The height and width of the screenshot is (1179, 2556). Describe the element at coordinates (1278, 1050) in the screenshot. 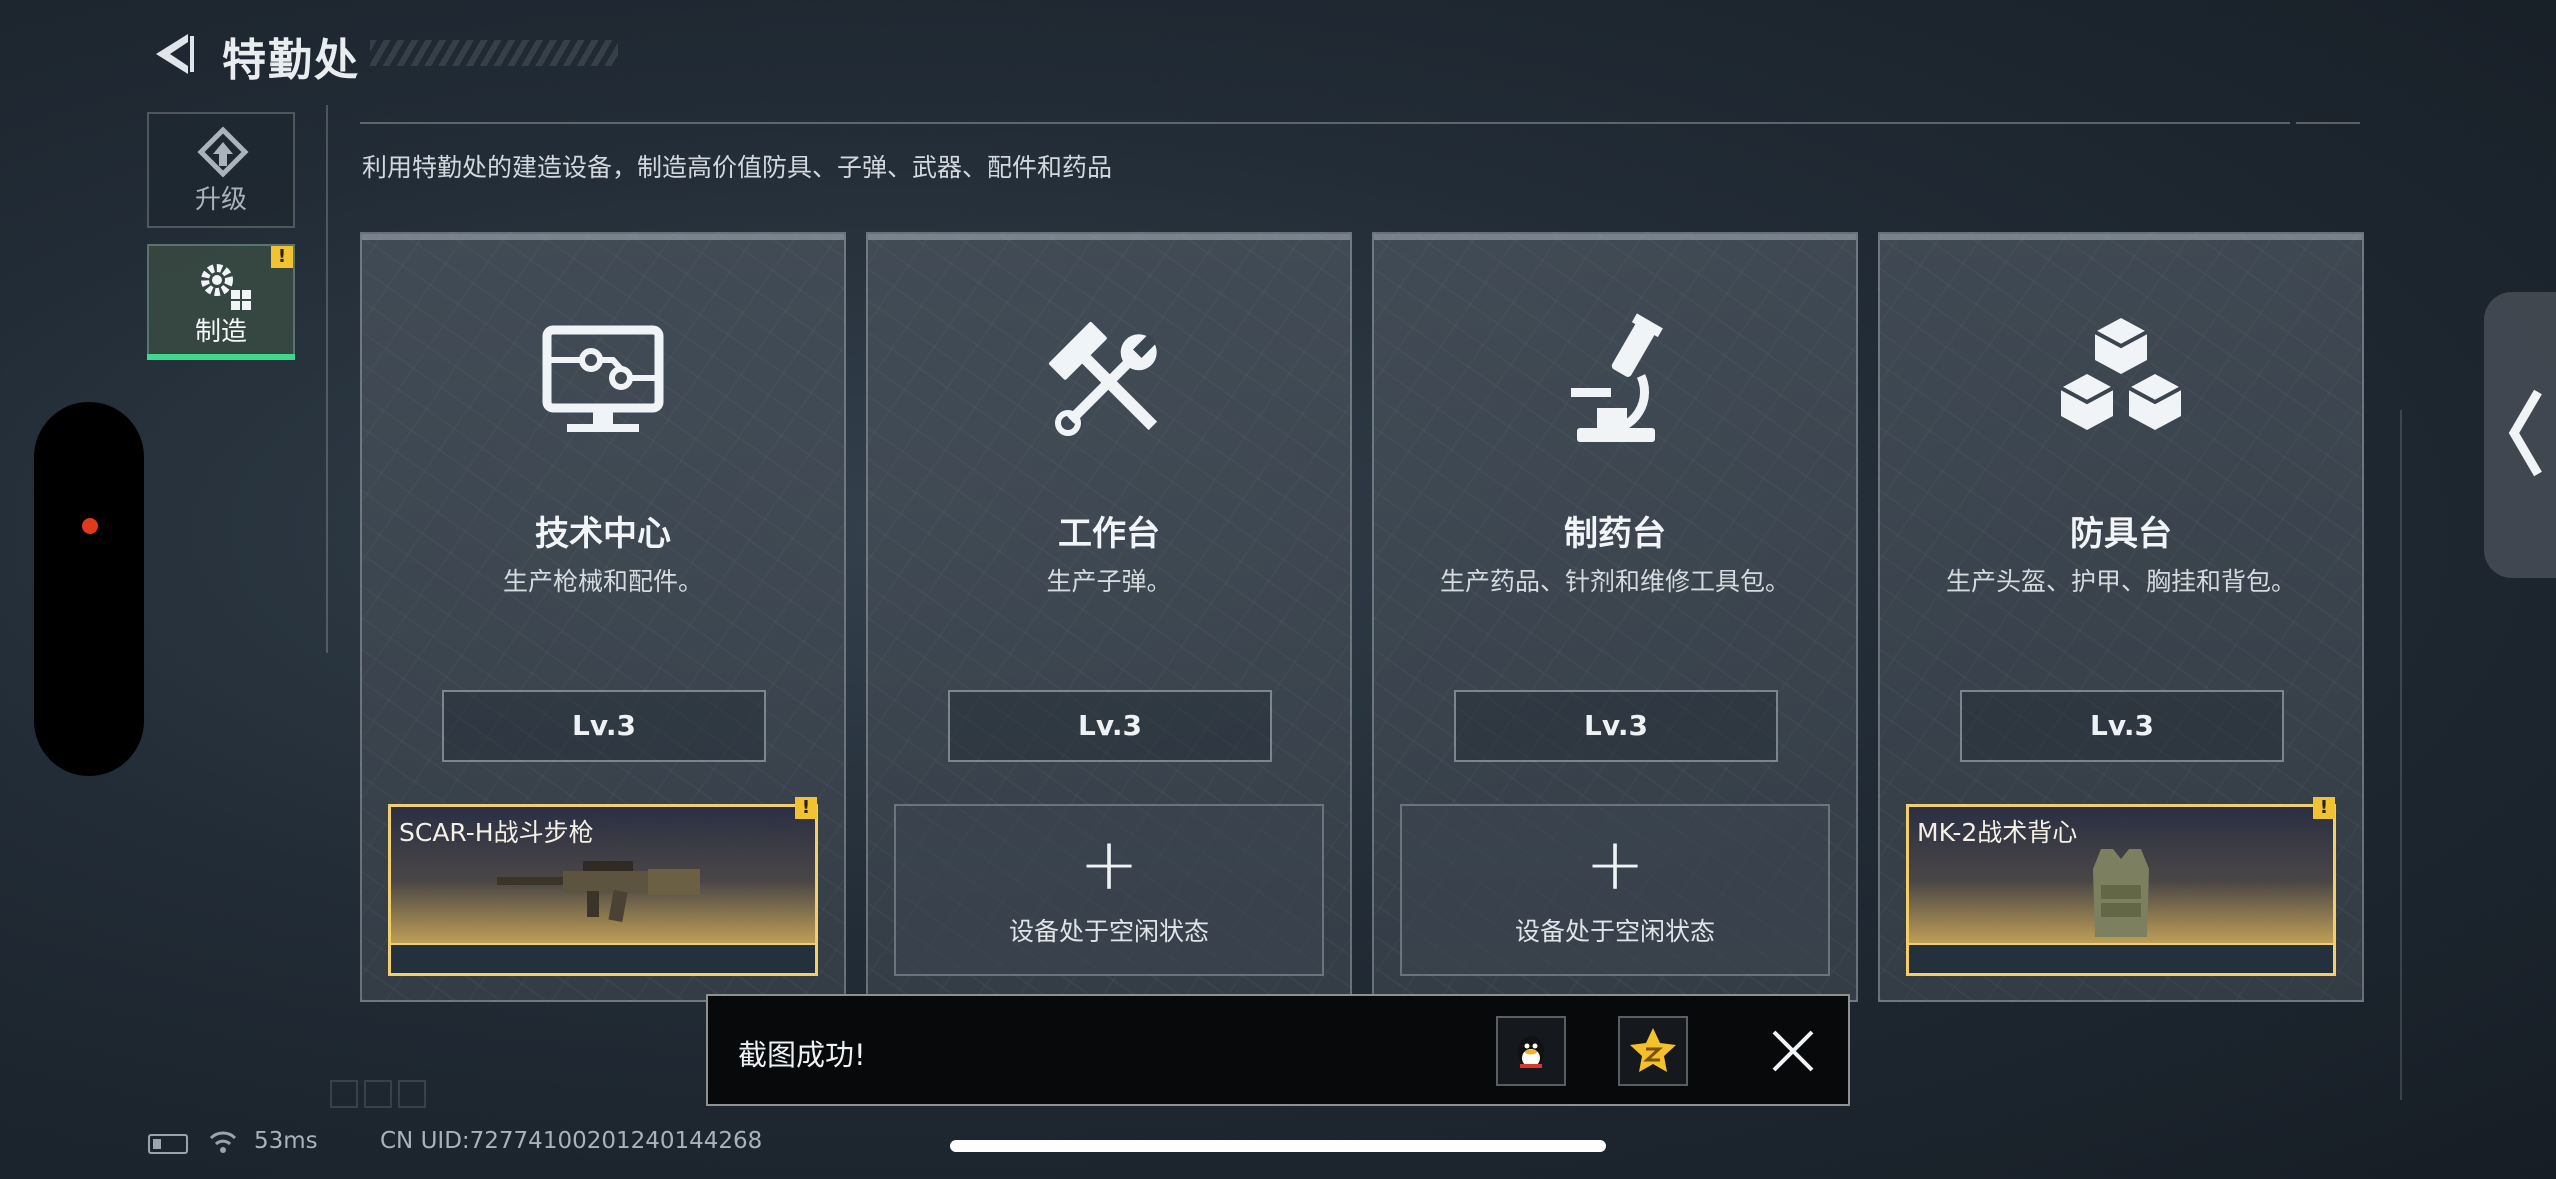

I see `screenshot-toast: 截图成功!` at that location.